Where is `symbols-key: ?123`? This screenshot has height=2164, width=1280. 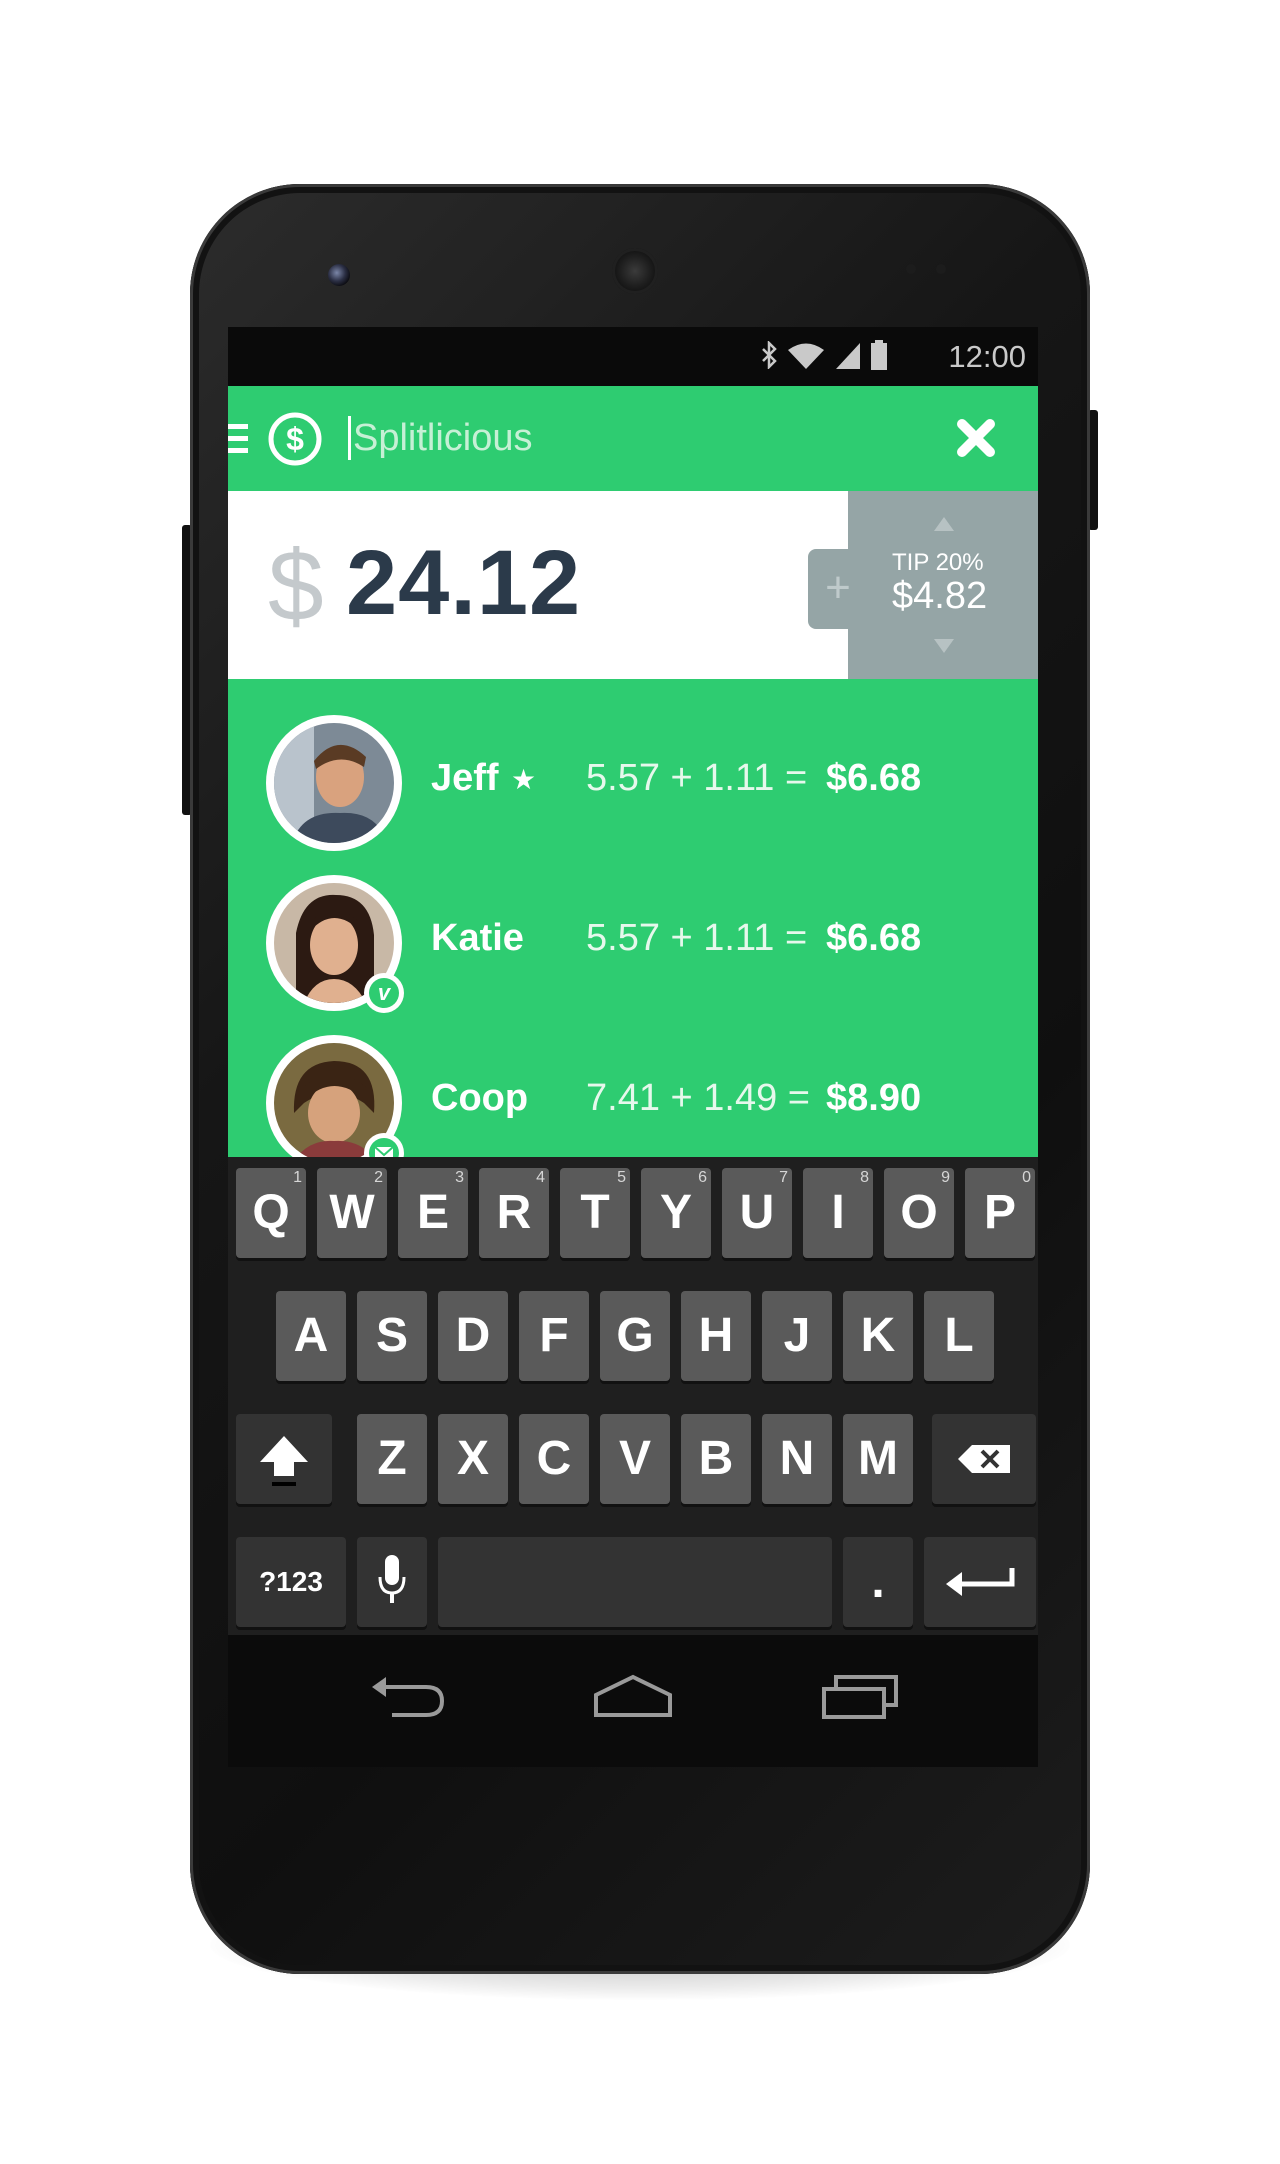
symbols-key: ?123 is located at coordinates (291, 1582).